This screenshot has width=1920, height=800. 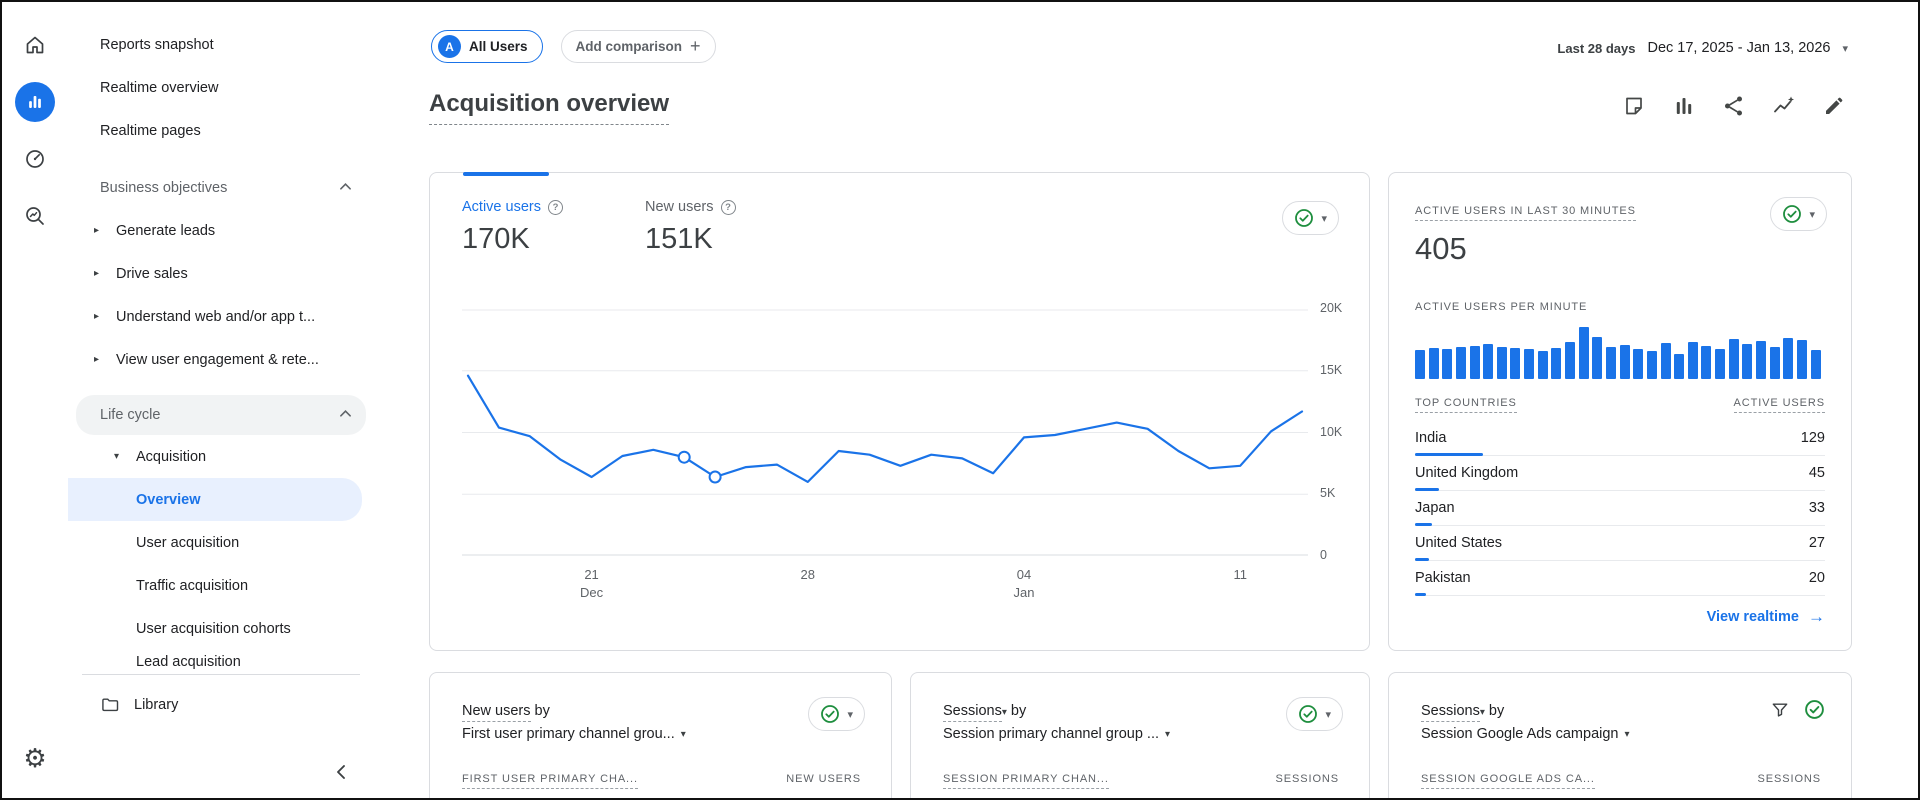 I want to click on collapse-sidebar-button, so click(x=221, y=772).